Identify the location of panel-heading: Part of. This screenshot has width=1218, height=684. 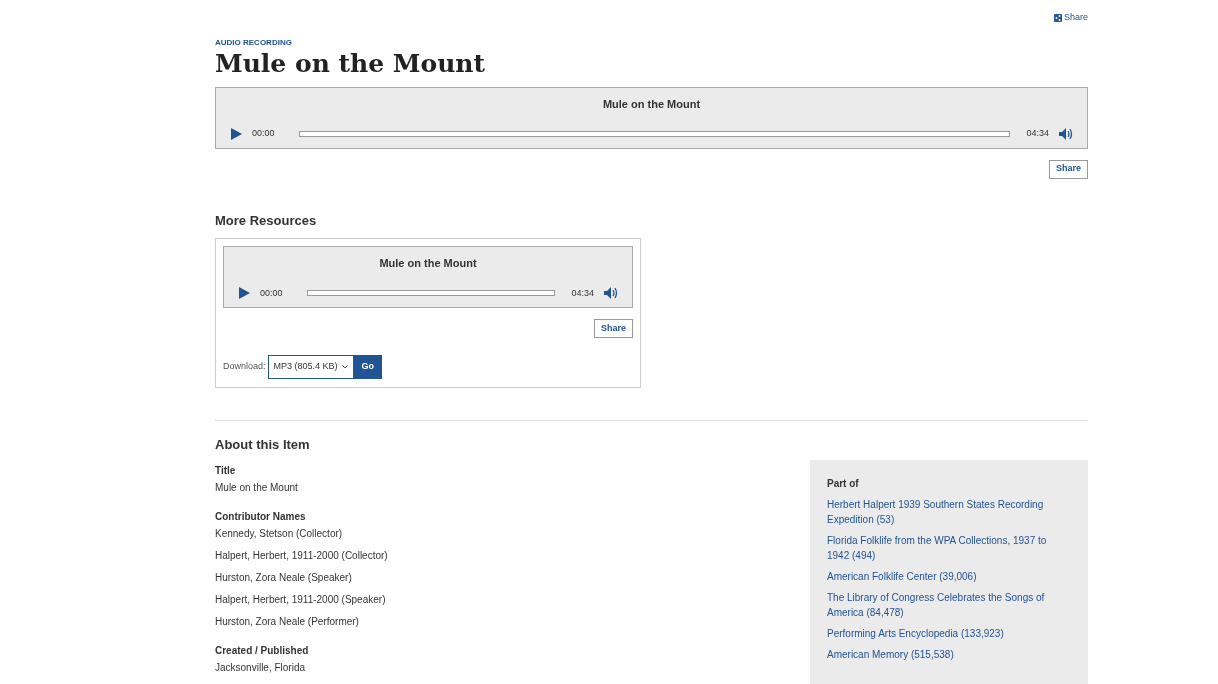
(843, 484).